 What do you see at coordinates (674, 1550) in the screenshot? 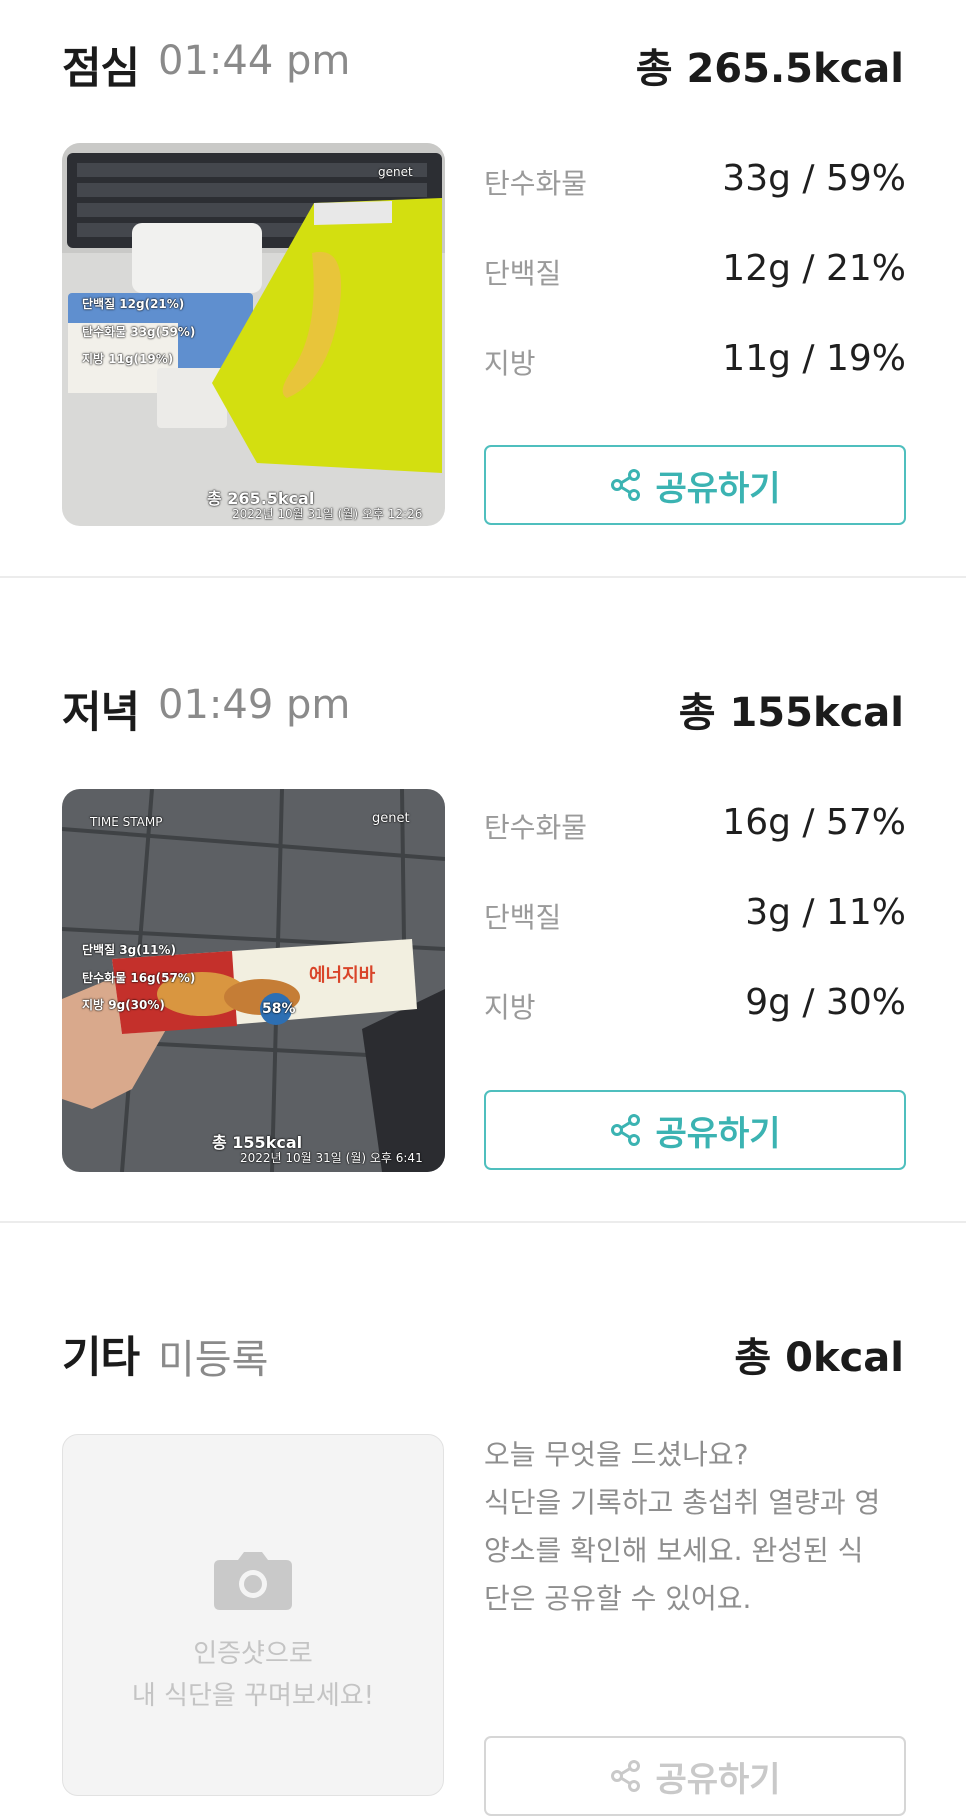
I see `description-line: 양소를 확인해 보세요. 완성된 식` at bounding box center [674, 1550].